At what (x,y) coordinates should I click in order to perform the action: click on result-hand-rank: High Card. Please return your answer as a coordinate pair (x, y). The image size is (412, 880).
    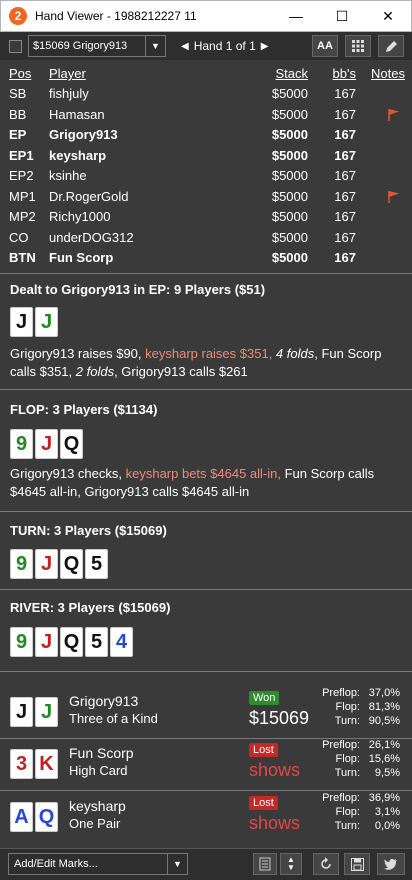
    Looking at the image, I should click on (98, 770).